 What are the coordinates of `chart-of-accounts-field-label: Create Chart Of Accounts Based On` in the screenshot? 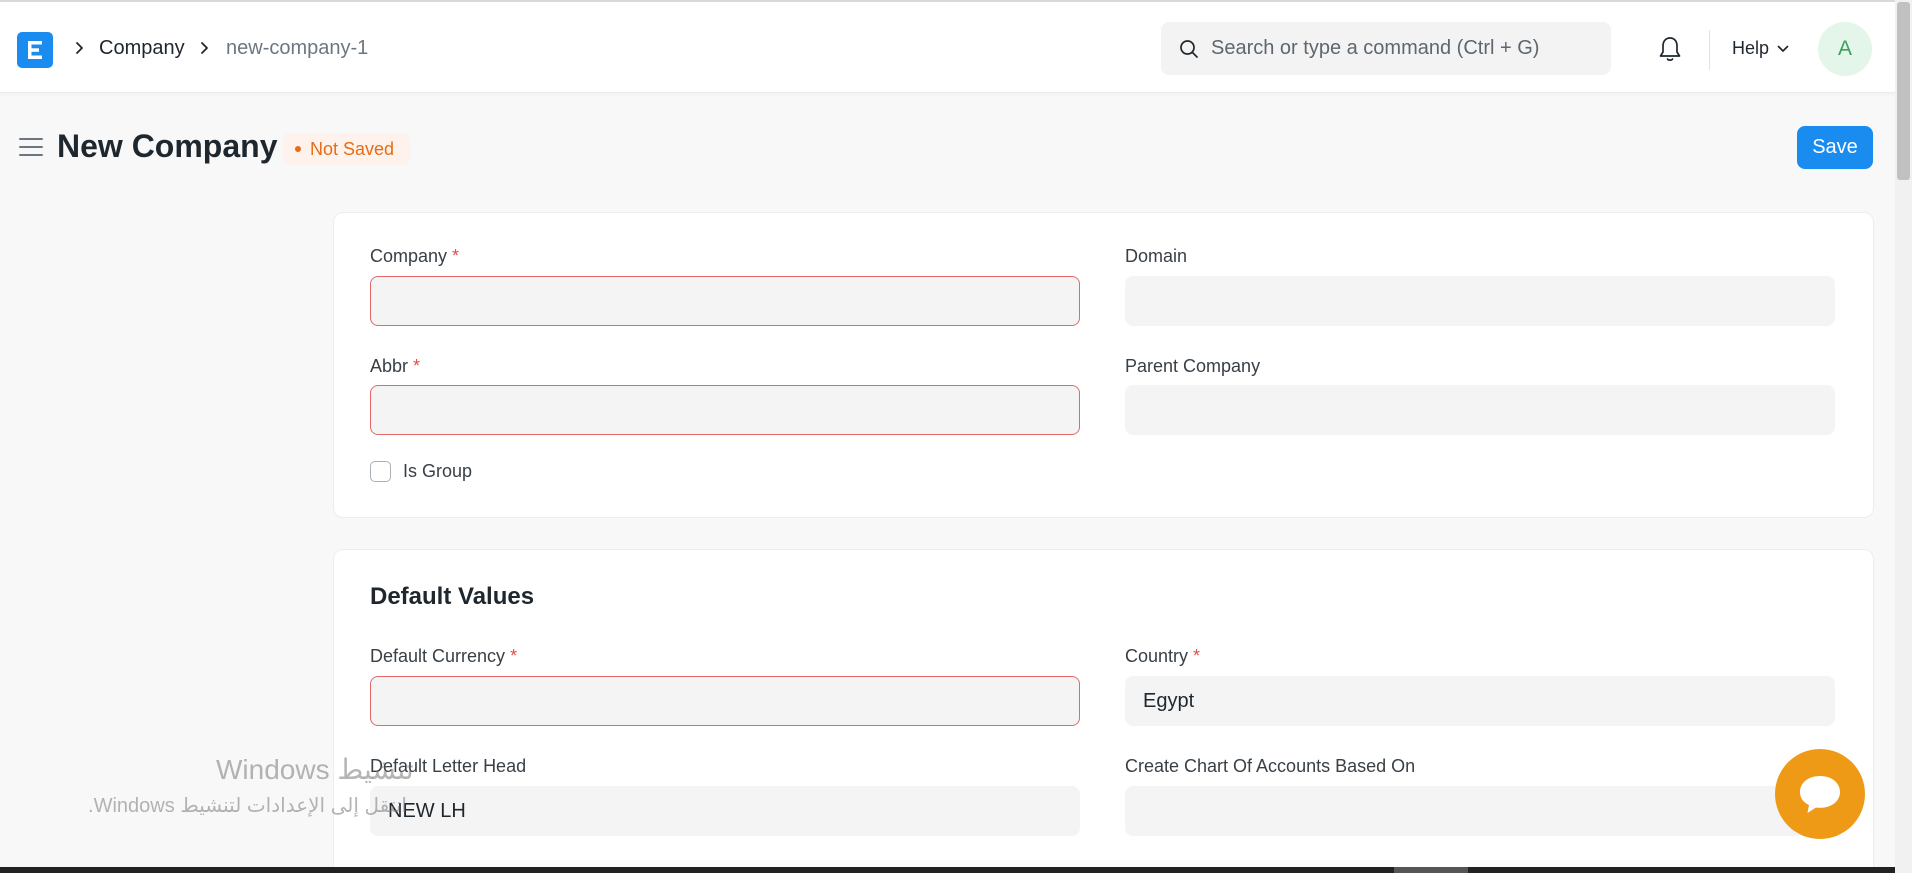 It's located at (1270, 766).